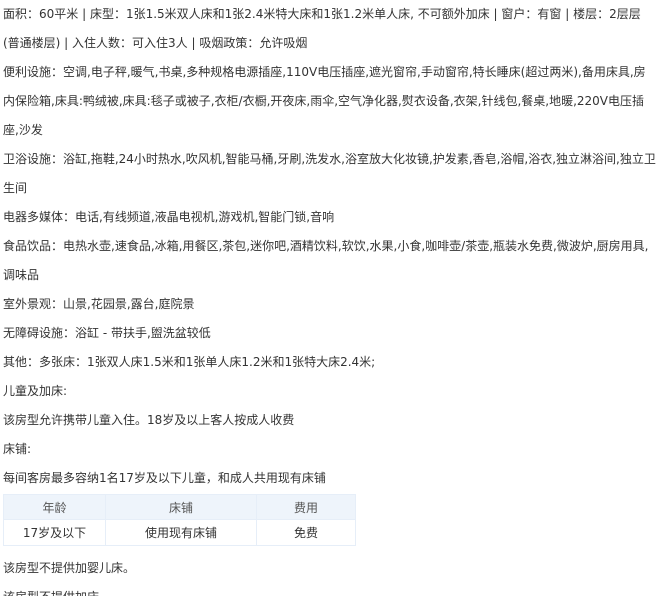  Describe the element at coordinates (330, 589) in the screenshot. I see `extra-bed-text: 该房型不提供加床。` at that location.